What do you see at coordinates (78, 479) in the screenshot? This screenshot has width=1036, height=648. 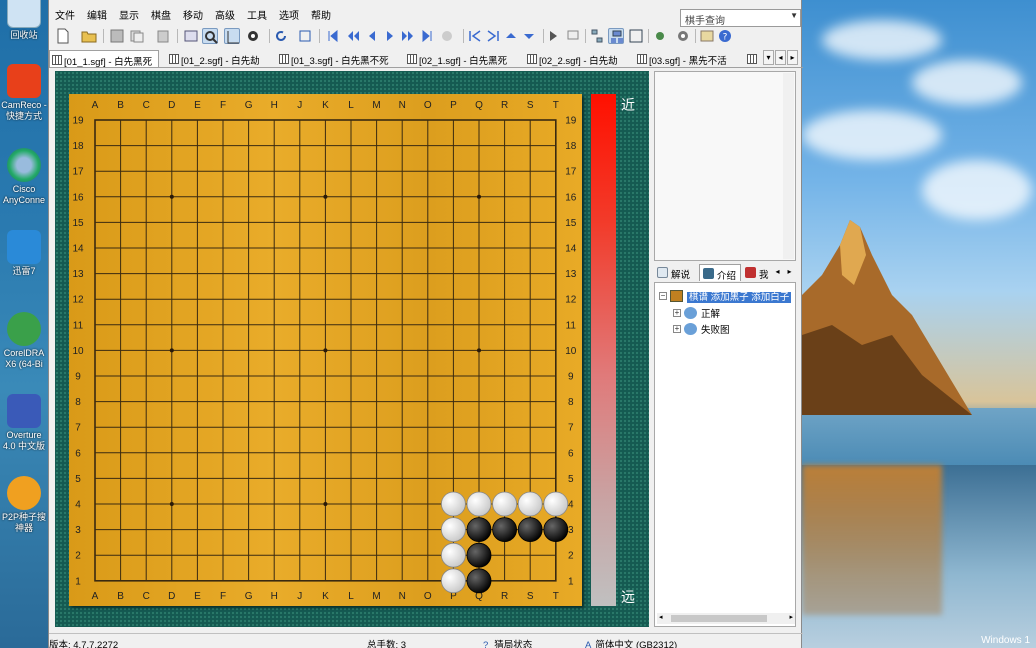 I see `row-label-left: 5` at bounding box center [78, 479].